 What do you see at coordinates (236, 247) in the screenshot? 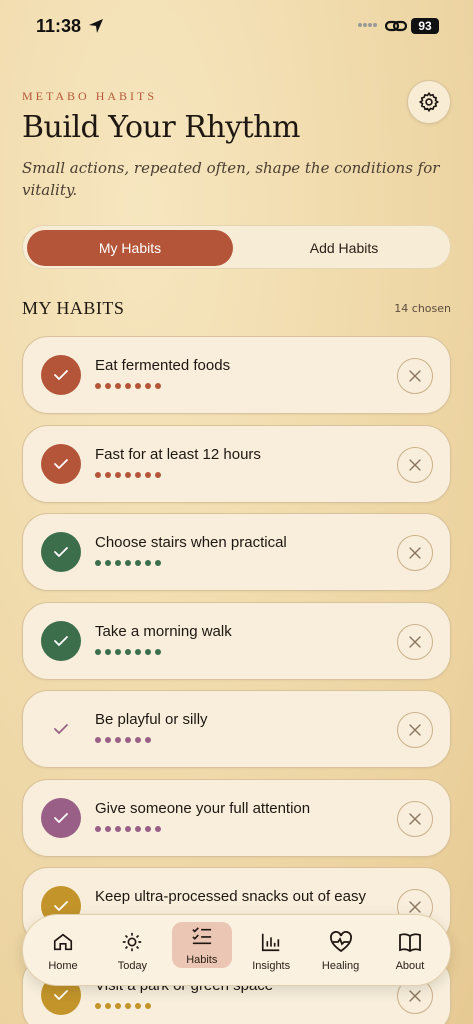
I see `habits-segmented-control: My Habits Add Habits` at bounding box center [236, 247].